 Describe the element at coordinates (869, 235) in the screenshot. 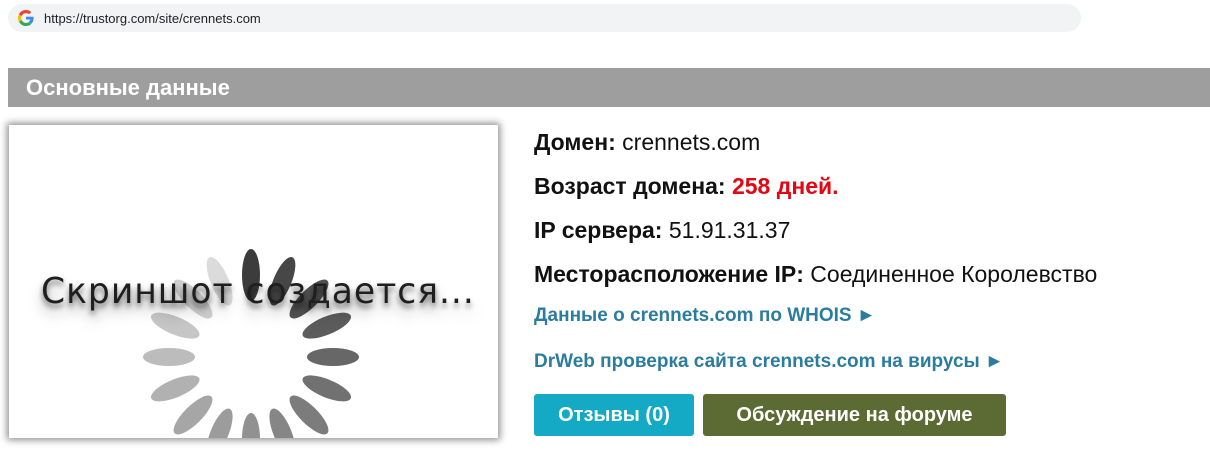

I see `server-ip-row: IP сервера: 51.91.31.37` at that location.